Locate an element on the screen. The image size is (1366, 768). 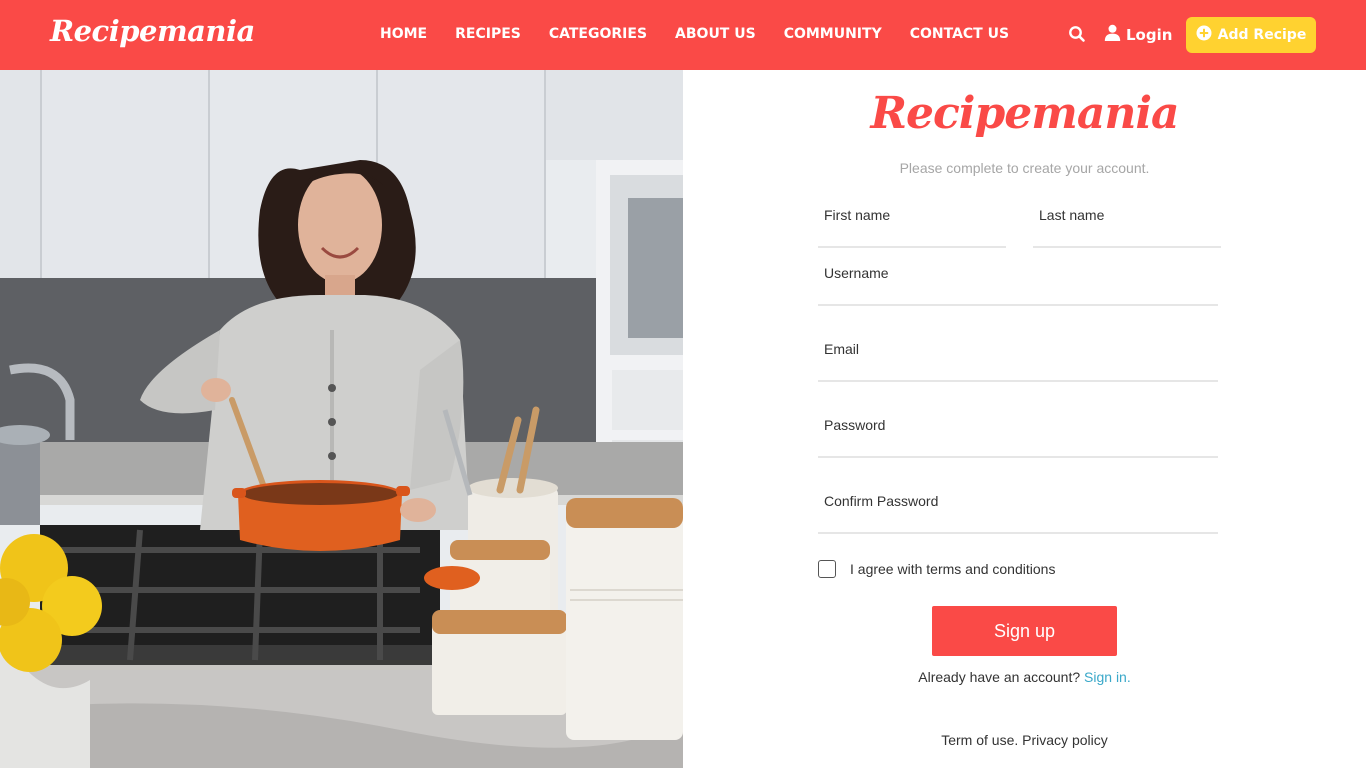
privacy-policy-link: Privacy policy is located at coordinates (1065, 740).